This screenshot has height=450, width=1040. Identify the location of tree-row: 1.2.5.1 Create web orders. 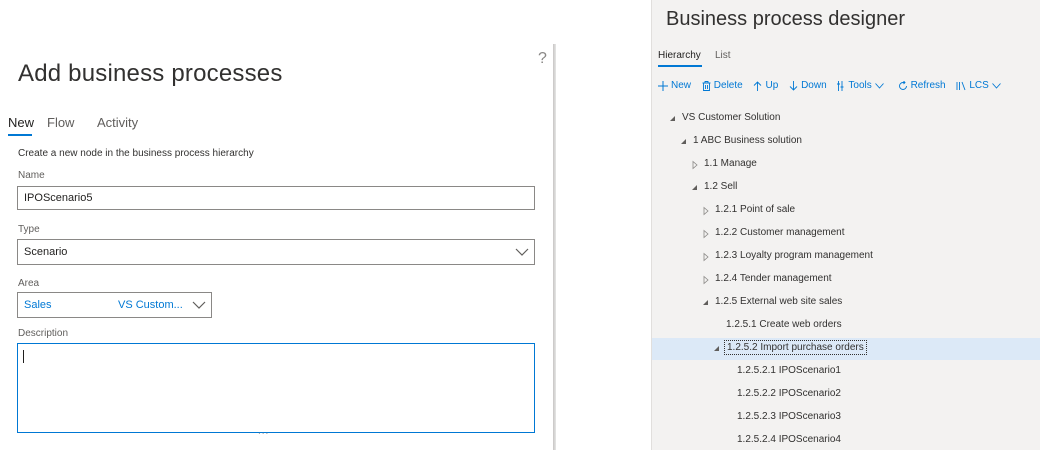
(846, 326).